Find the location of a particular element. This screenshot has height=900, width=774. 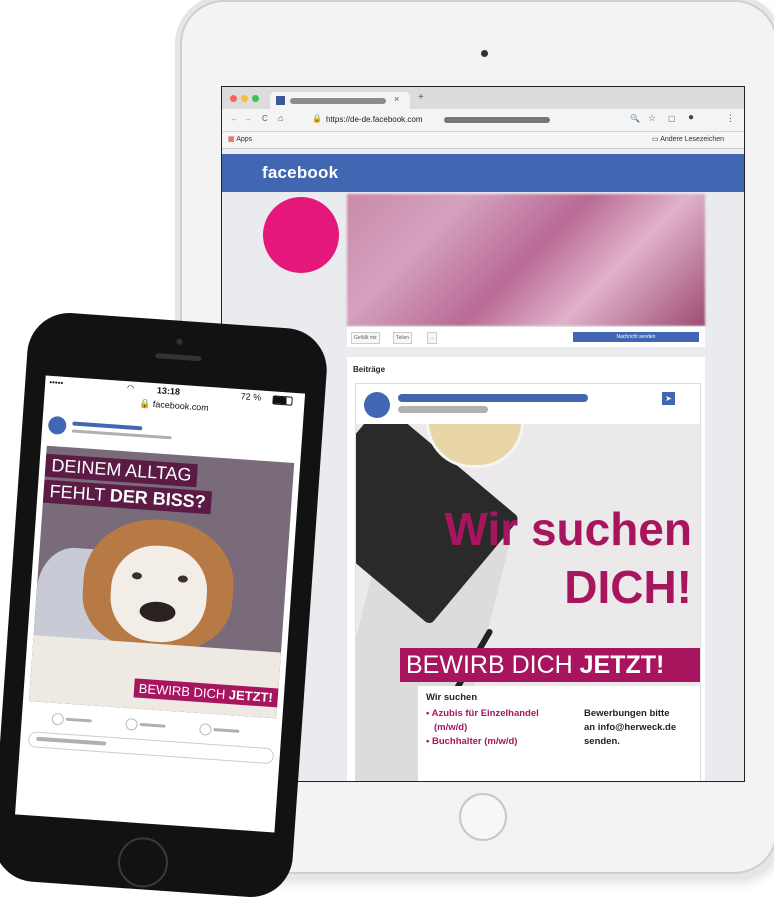

signal-icon: ••••• is located at coordinates (56, 382).